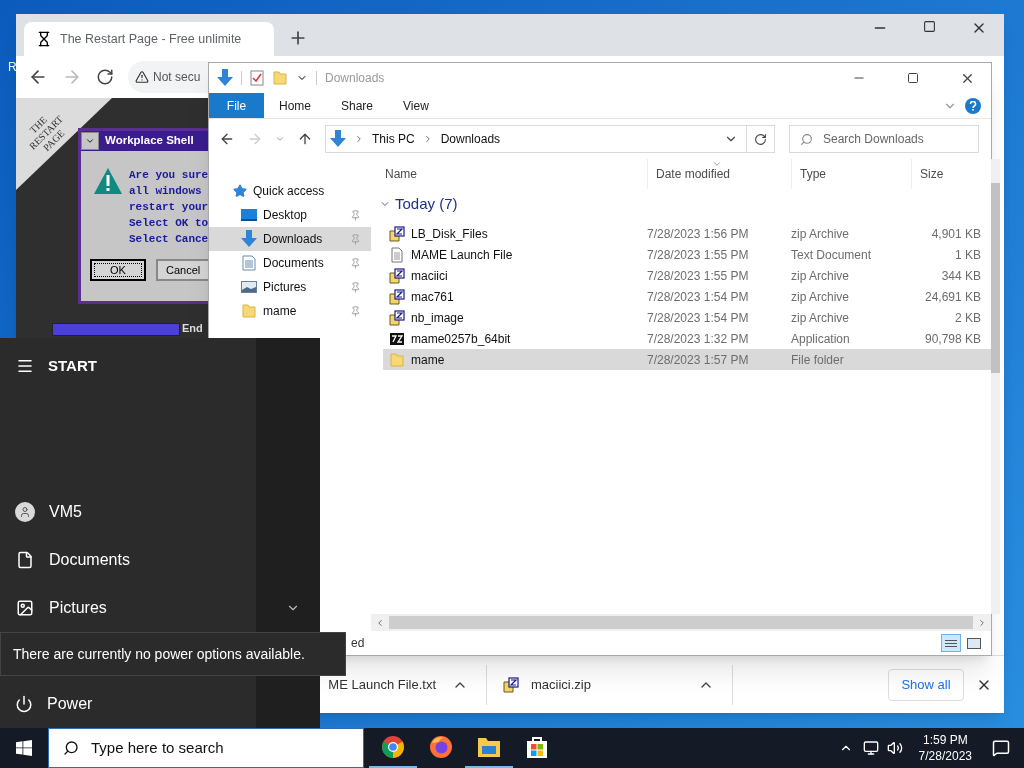  I want to click on dialog-message-line: Are you sure, so click(168, 175).